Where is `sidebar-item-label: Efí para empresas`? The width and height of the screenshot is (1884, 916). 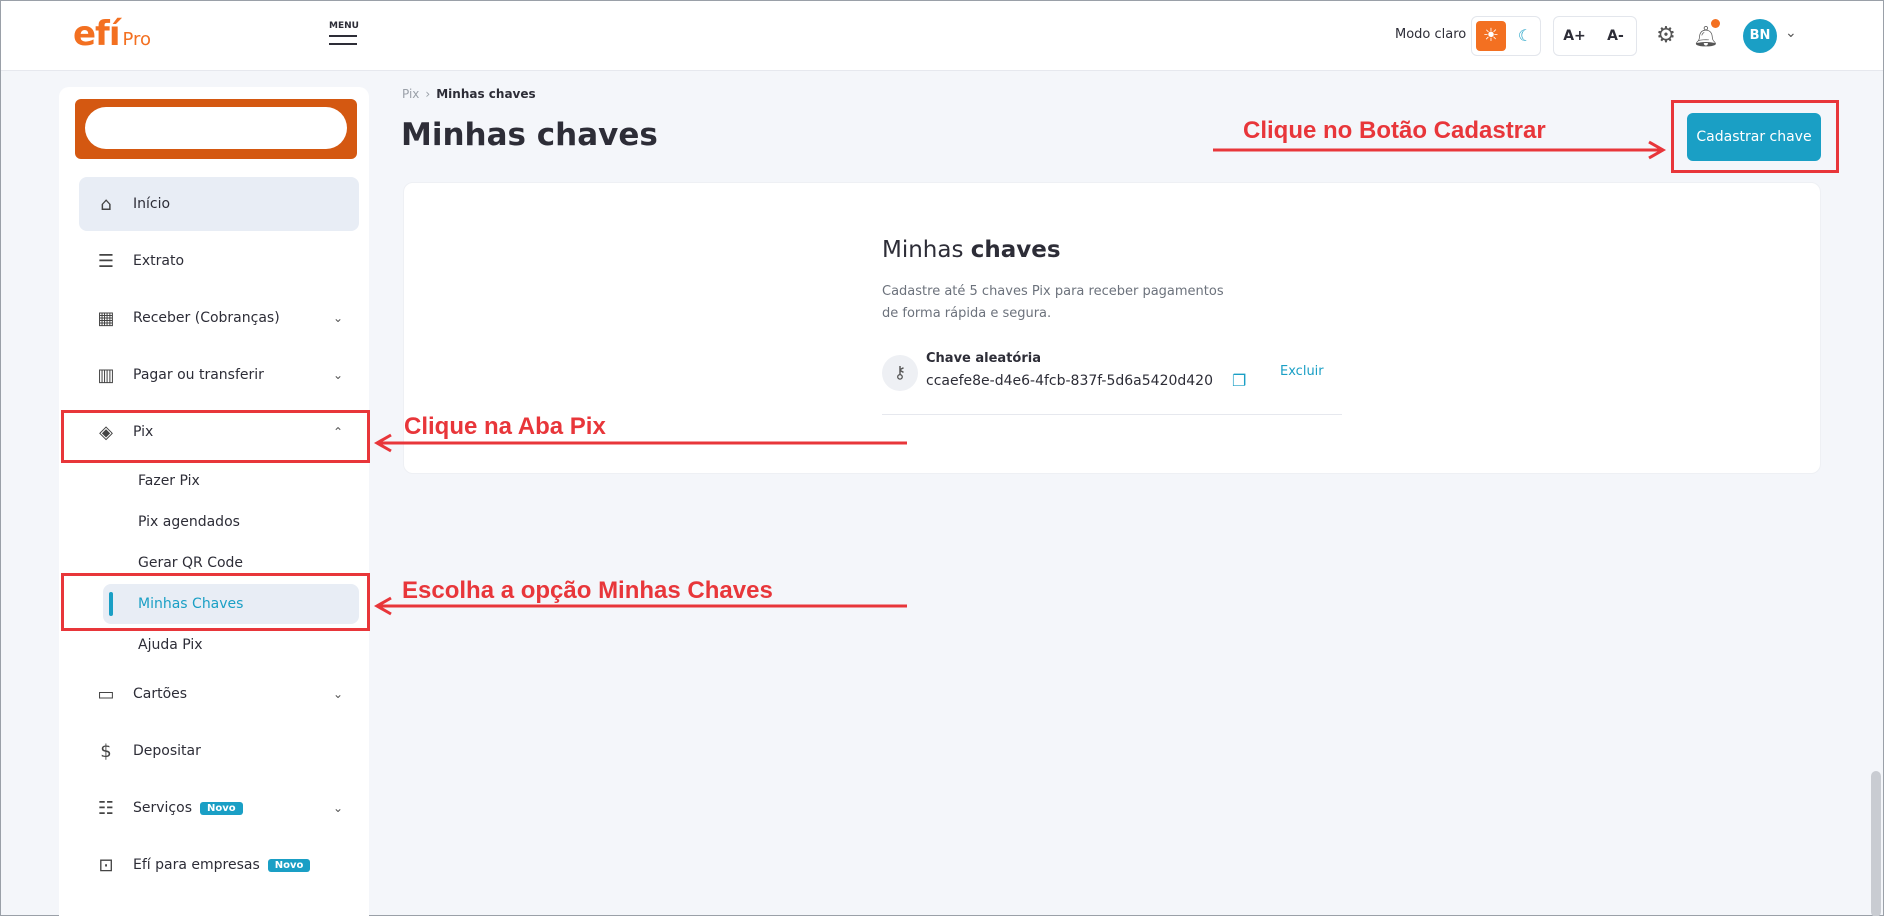 sidebar-item-label: Efí para empresas is located at coordinates (196, 865).